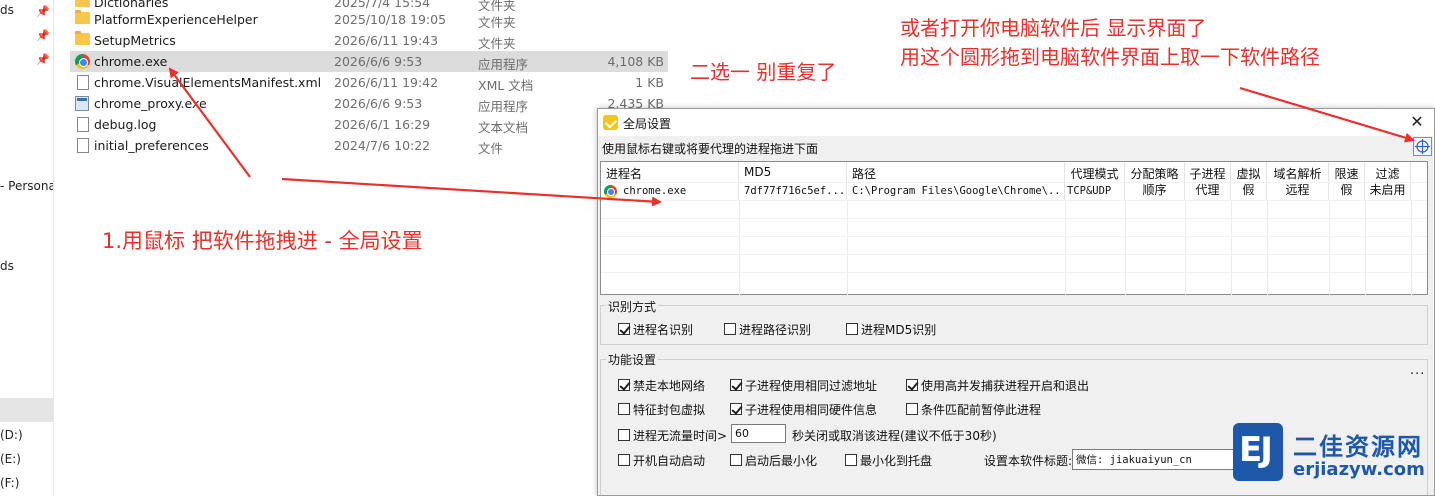 This screenshot has height=496, width=1435. I want to click on exe-icon, so click(82, 103).